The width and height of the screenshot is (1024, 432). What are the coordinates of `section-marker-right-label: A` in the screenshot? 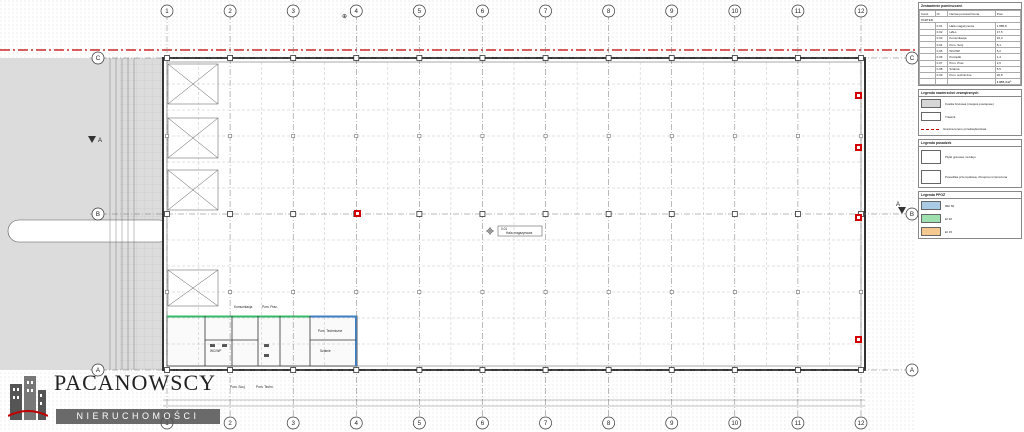 It's located at (898, 205).